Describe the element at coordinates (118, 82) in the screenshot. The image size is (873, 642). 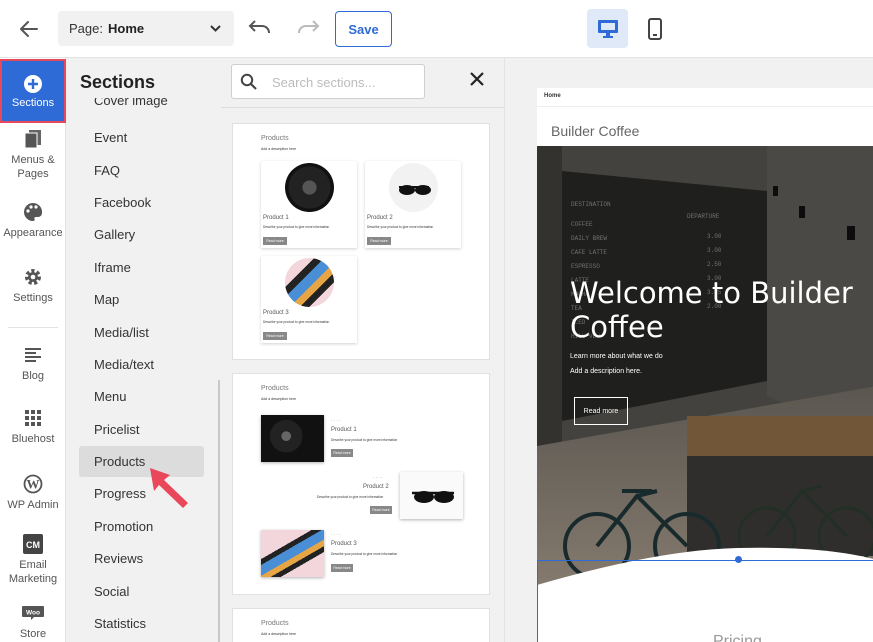
I see `sections-title: Sections` at that location.